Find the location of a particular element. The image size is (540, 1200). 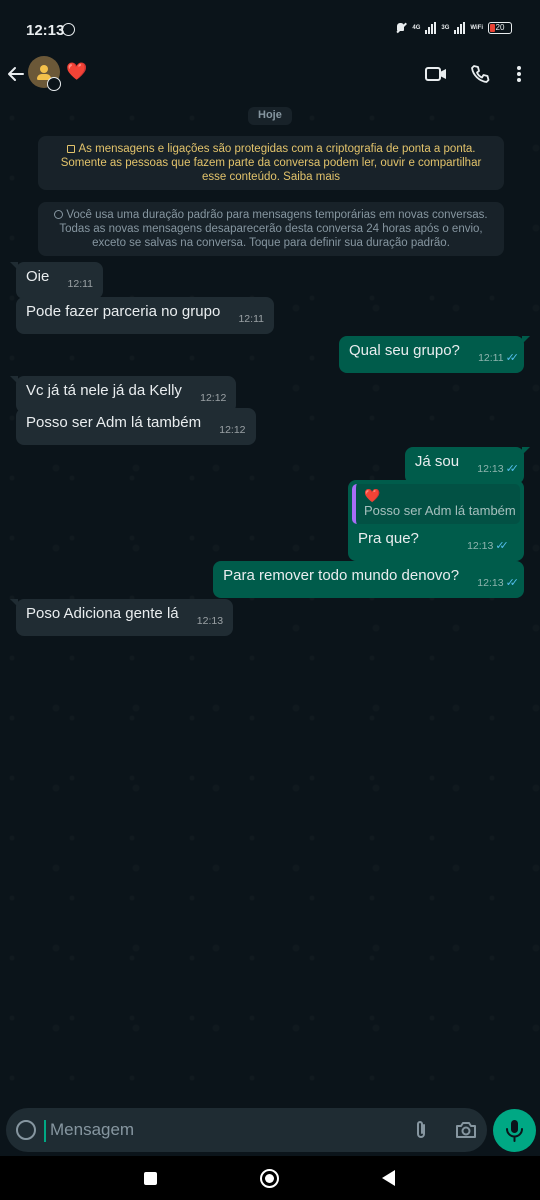

paperclip-icon is located at coordinates (421, 1130).